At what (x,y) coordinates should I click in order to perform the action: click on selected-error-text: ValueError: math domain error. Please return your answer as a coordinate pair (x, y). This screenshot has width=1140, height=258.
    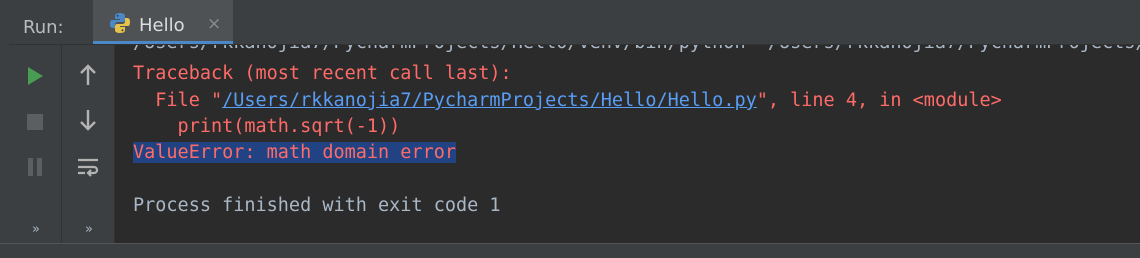
    Looking at the image, I should click on (295, 152).